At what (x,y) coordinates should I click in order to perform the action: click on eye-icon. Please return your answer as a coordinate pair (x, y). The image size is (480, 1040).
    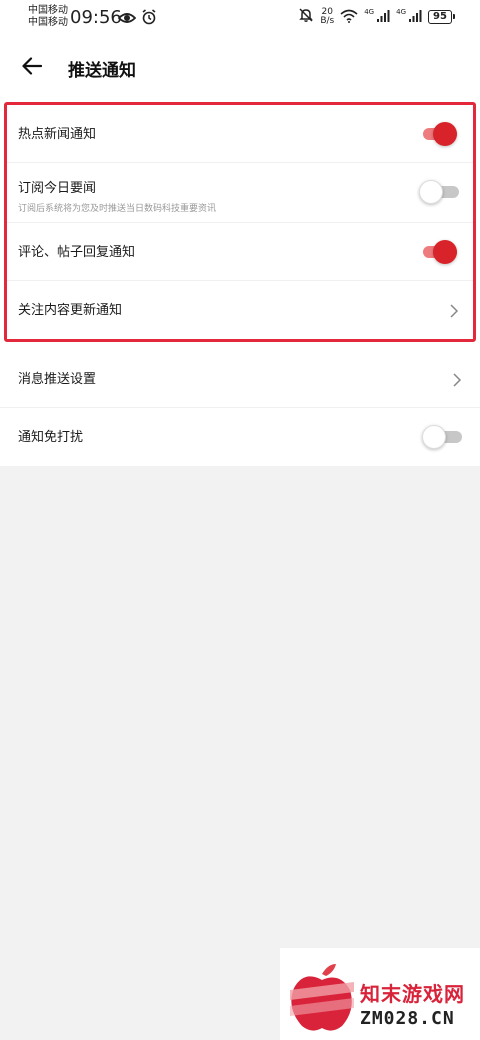
    Looking at the image, I should click on (127, 19).